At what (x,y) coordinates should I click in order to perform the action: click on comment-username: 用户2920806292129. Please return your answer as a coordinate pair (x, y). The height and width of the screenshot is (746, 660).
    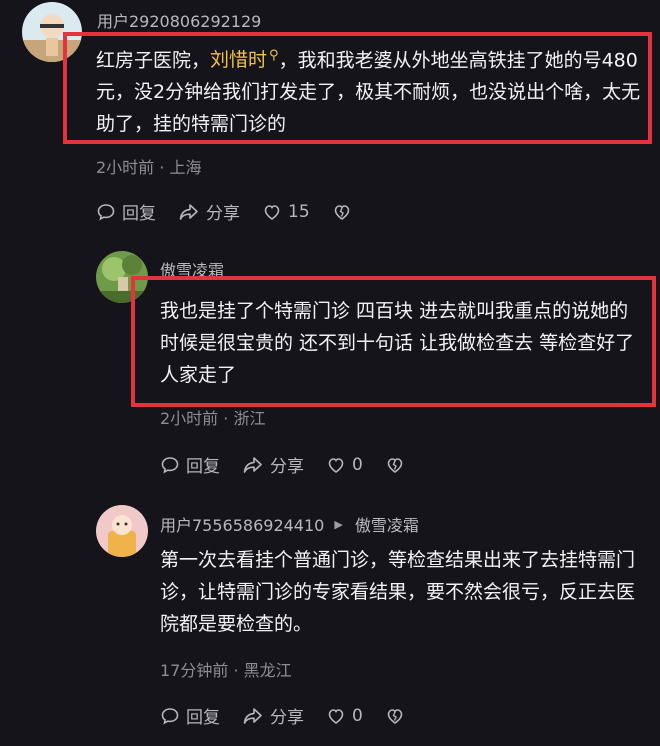
    Looking at the image, I should click on (179, 20).